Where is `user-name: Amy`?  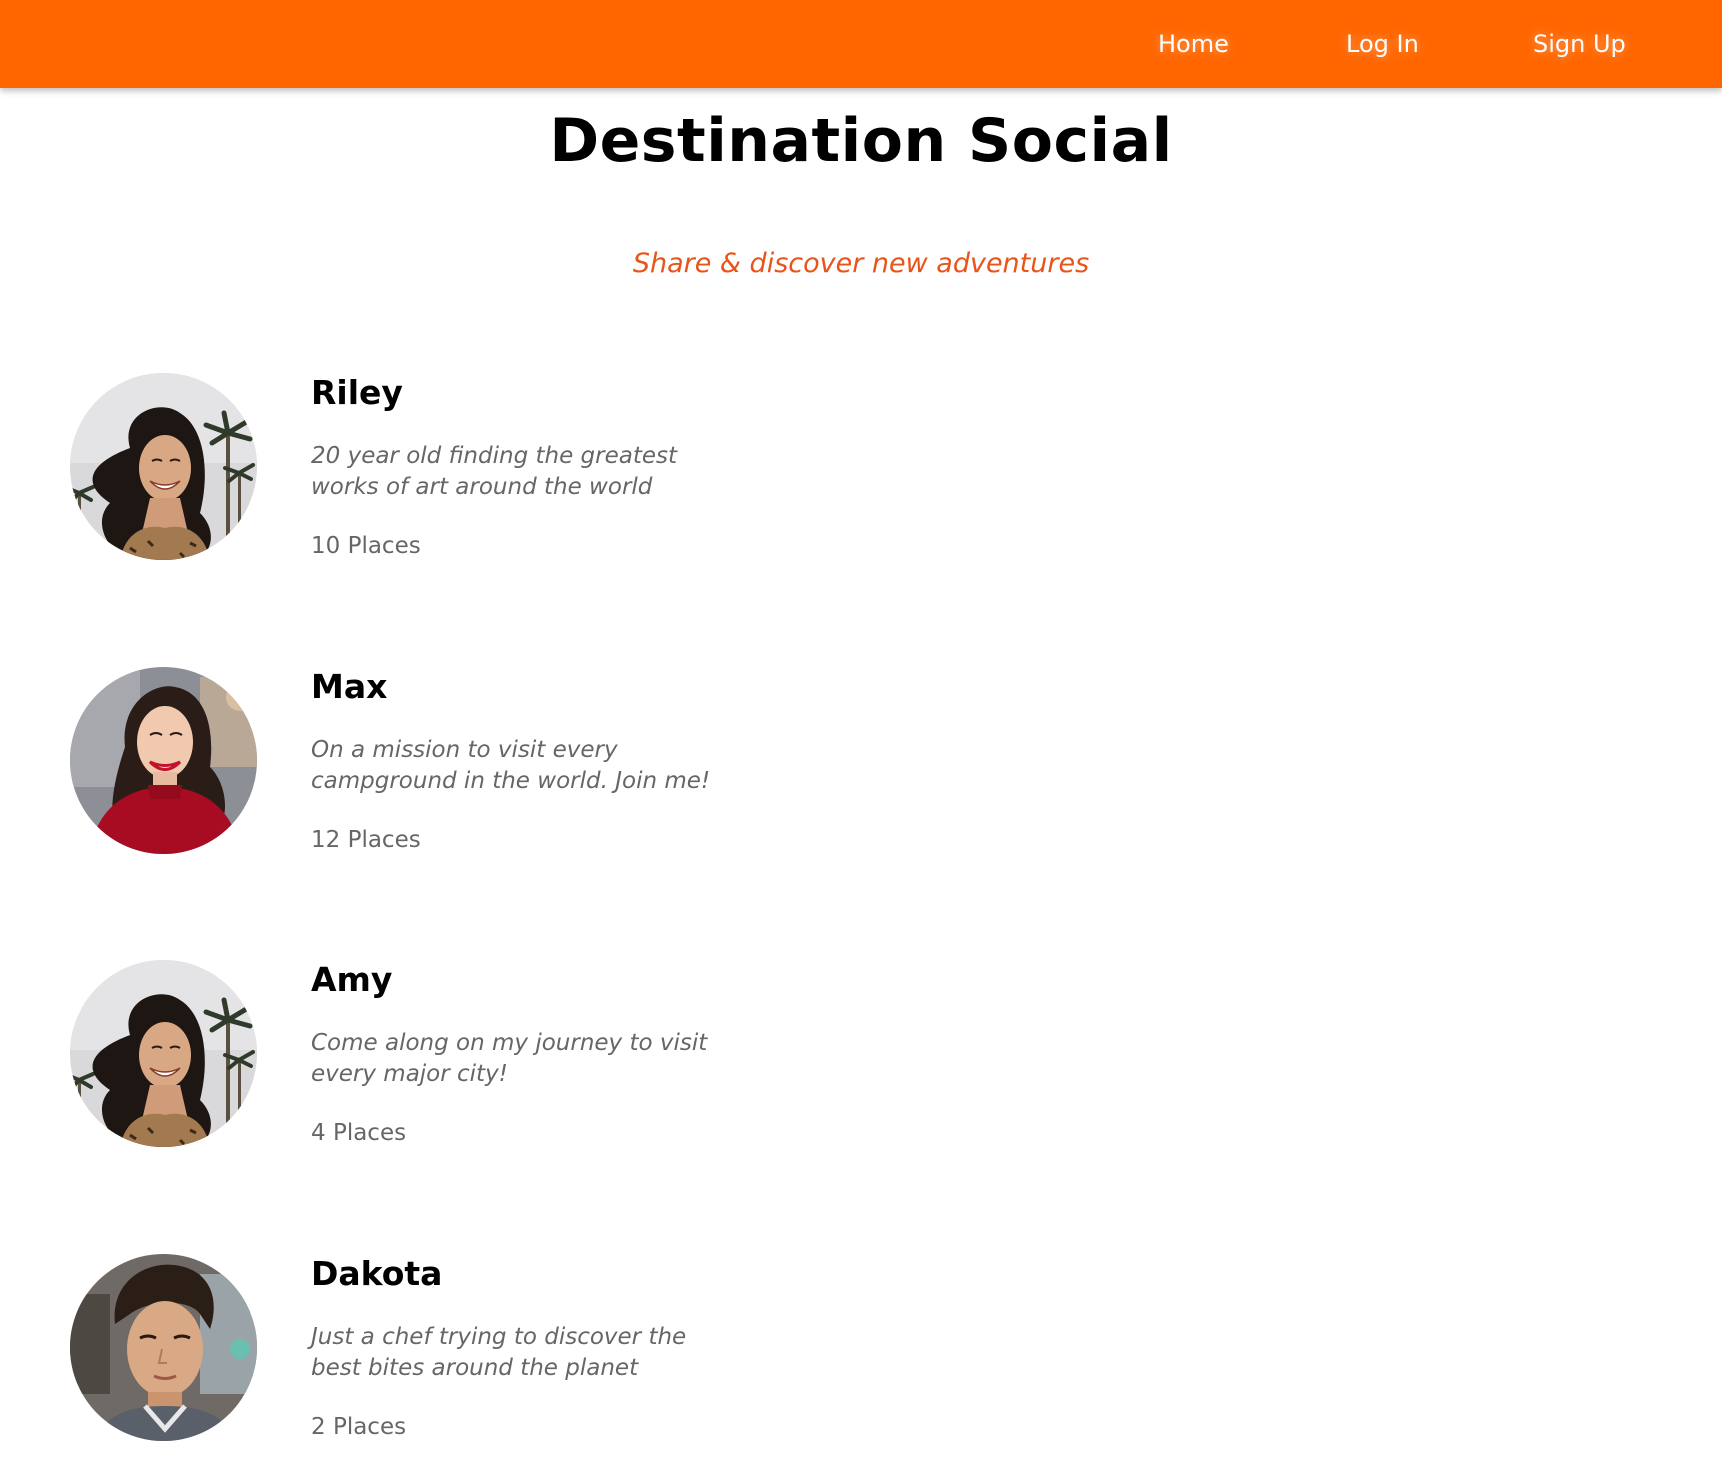
user-name: Amy is located at coordinates (351, 979).